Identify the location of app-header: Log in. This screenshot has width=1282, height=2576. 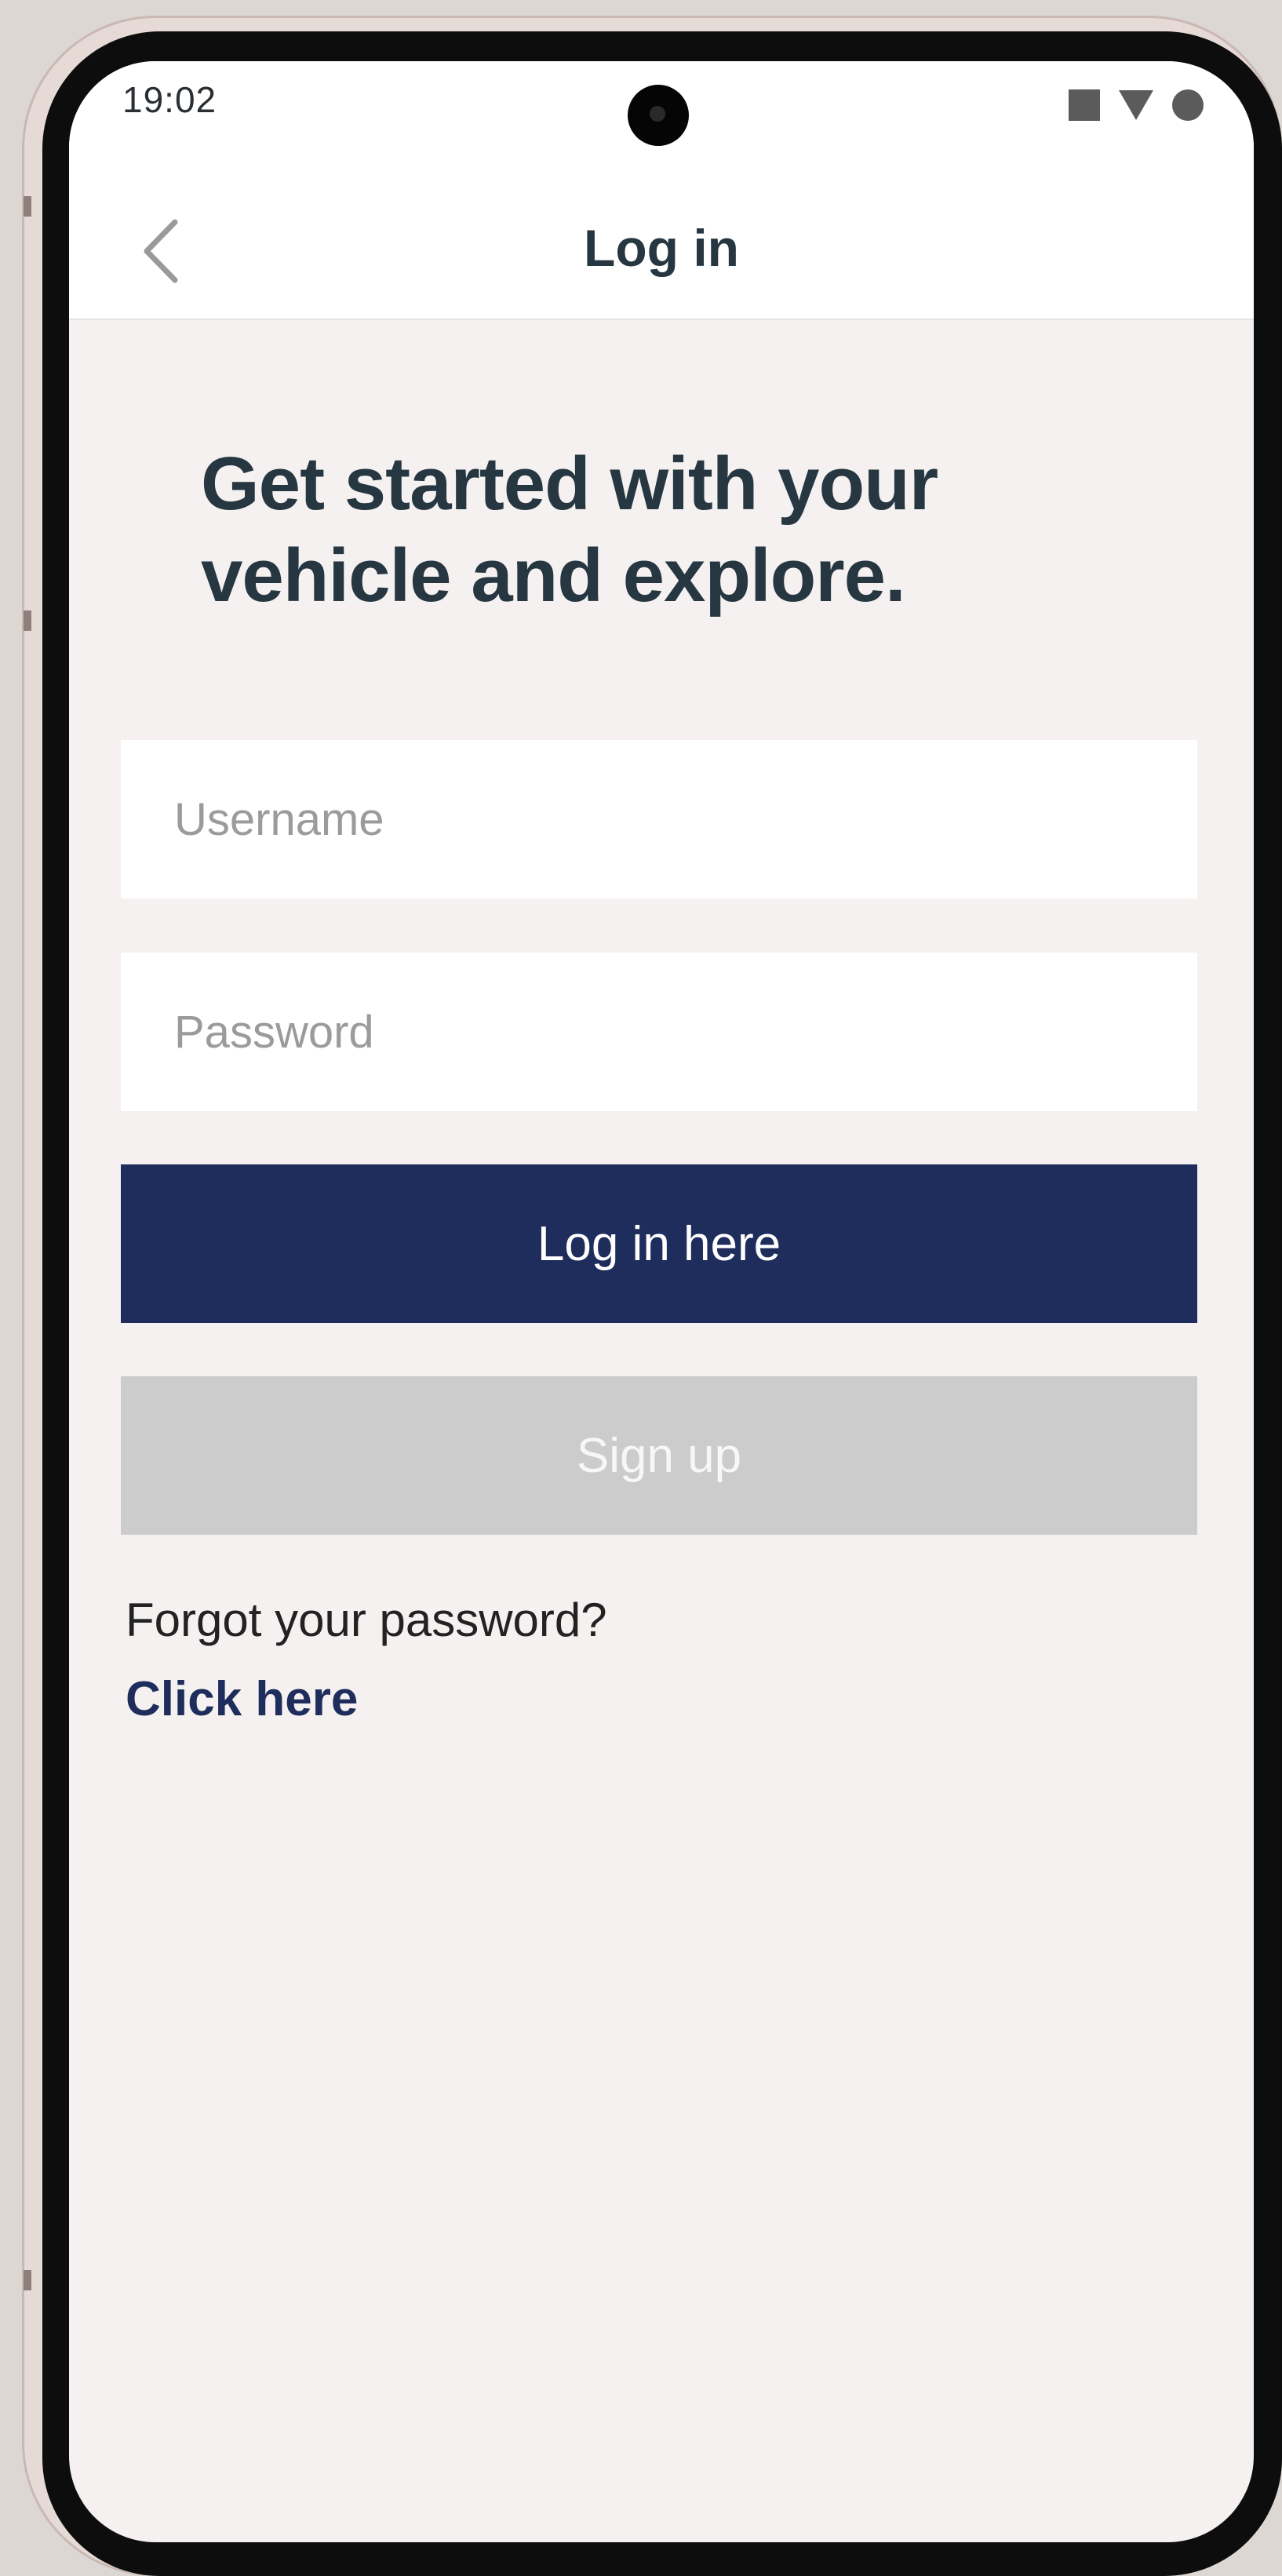
(661, 253).